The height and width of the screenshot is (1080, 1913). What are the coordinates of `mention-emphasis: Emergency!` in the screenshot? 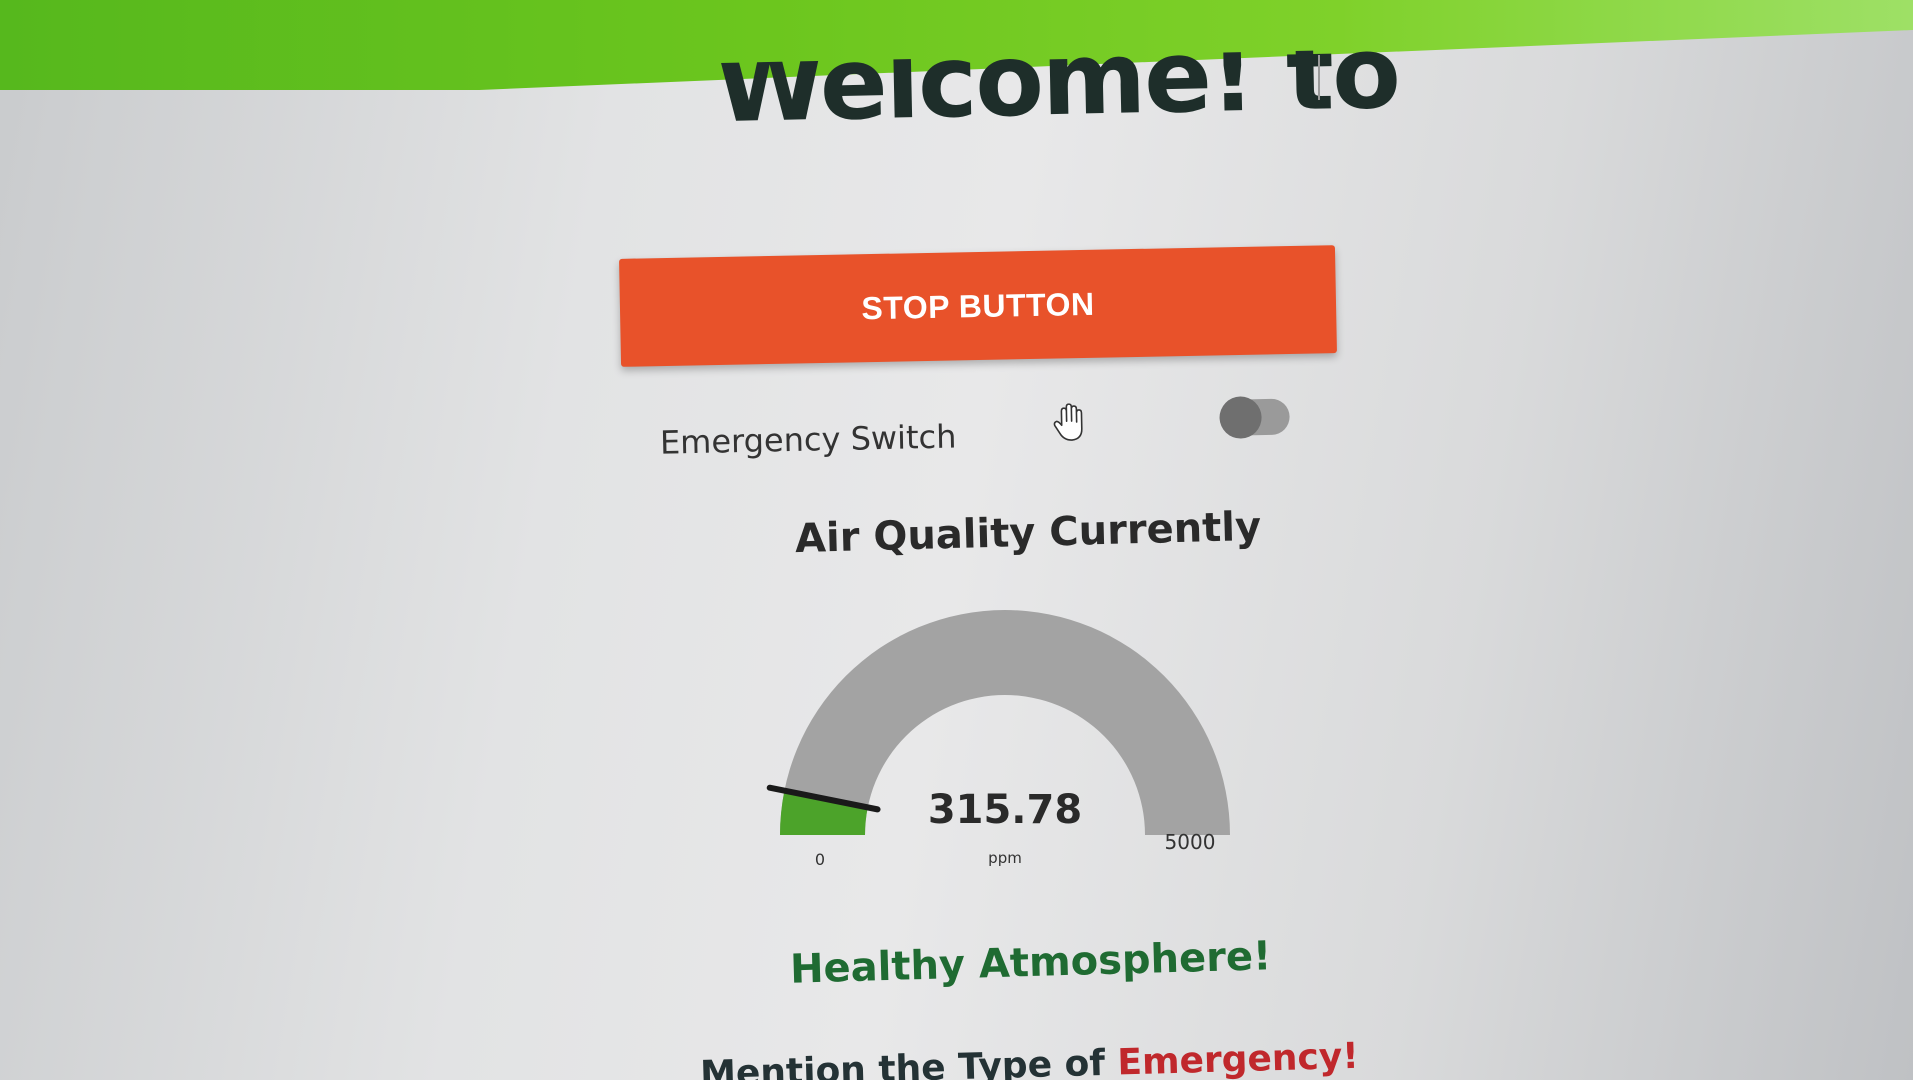 It's located at (1238, 1057).